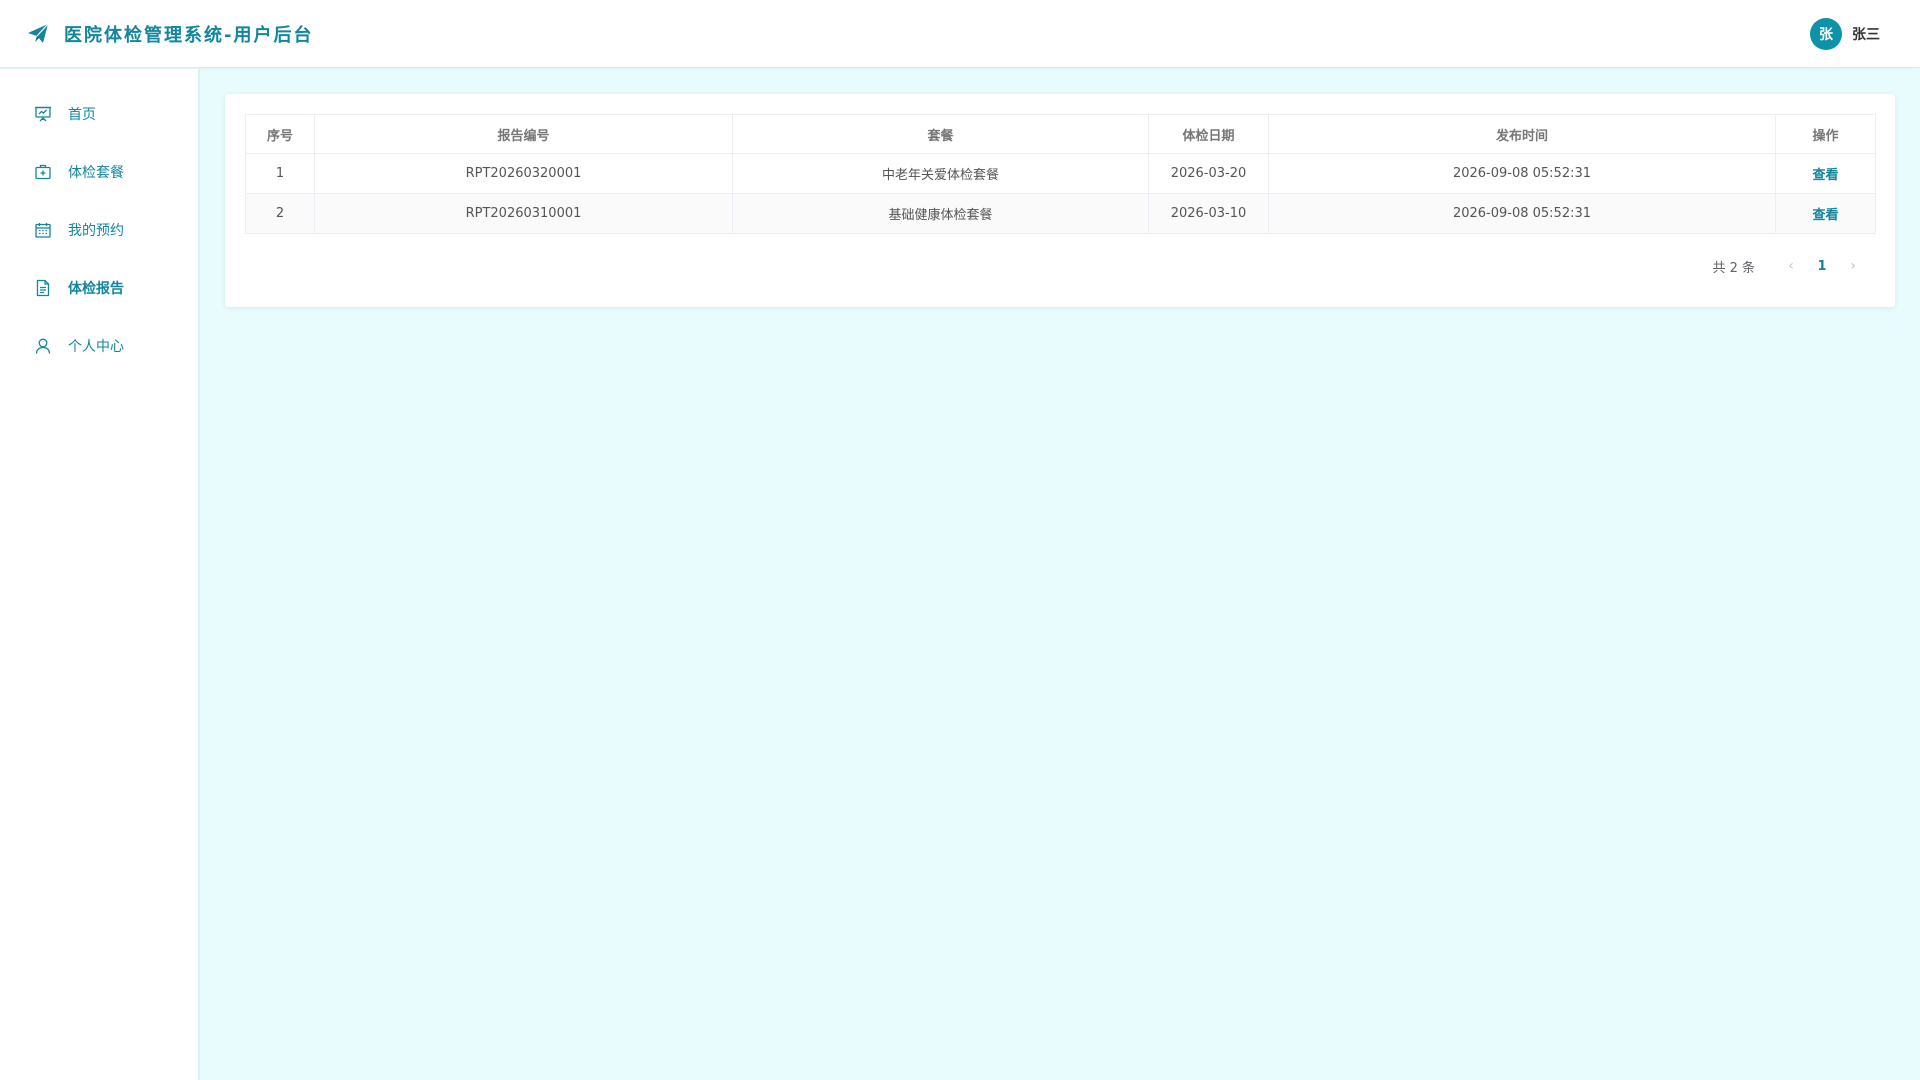 Image resolution: width=1920 pixels, height=1080 pixels. What do you see at coordinates (1826, 33) in the screenshot?
I see `avatar: 张` at bounding box center [1826, 33].